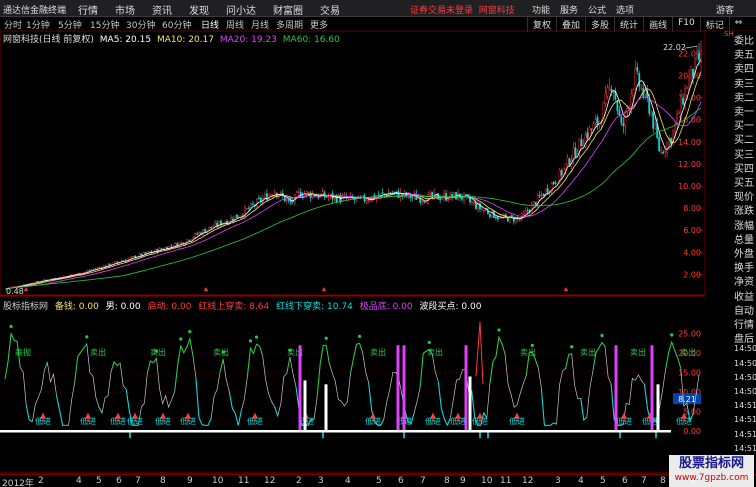  I want to click on event-marker, so click(324, 289).